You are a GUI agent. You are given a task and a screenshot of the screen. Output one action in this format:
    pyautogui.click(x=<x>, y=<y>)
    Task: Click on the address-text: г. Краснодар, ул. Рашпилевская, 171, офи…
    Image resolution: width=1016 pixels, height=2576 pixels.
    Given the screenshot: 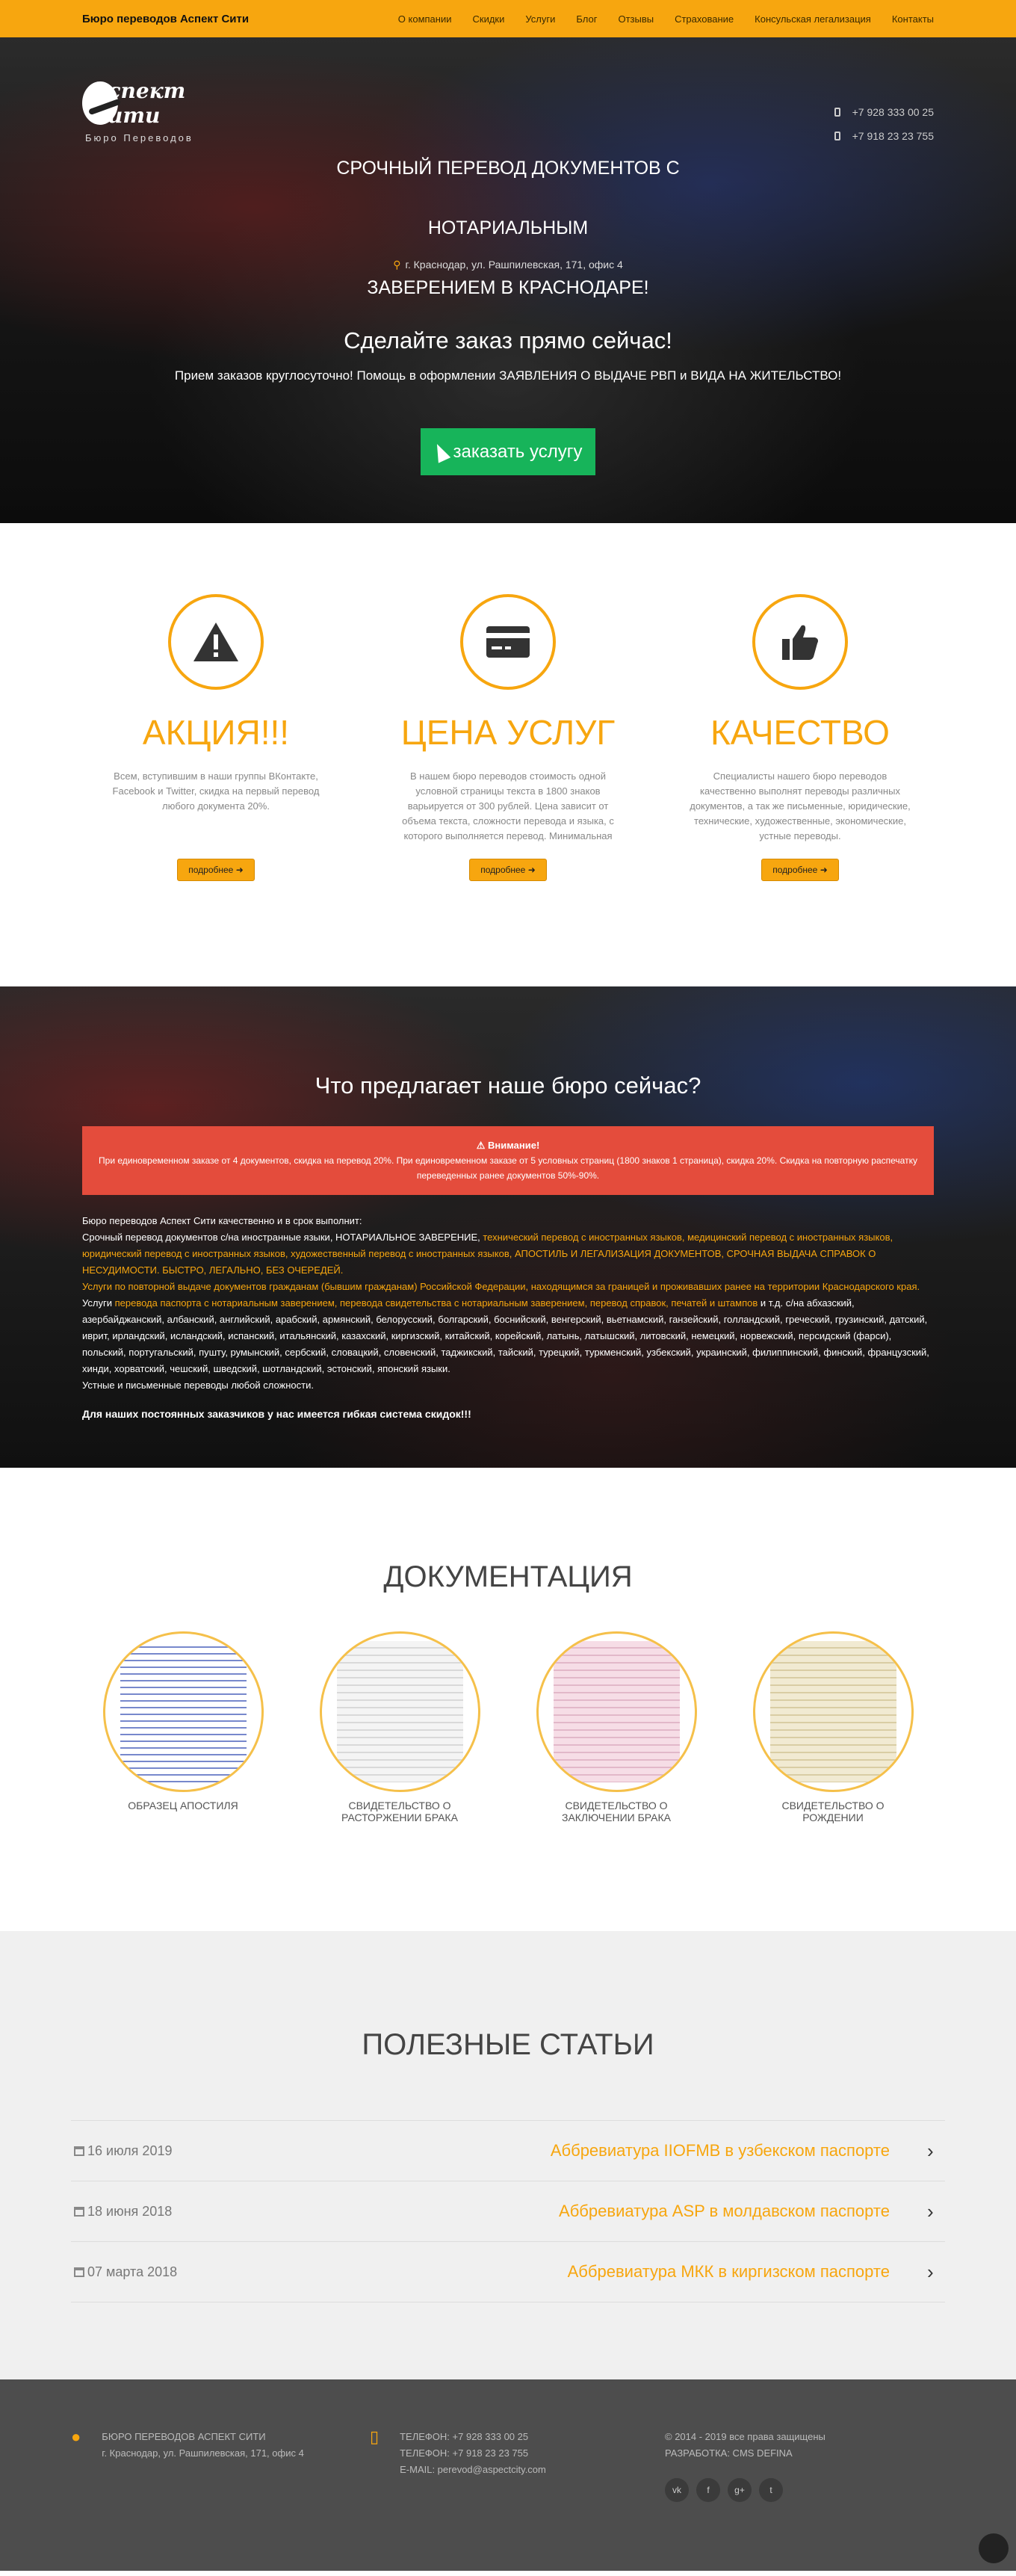 What is the action you would take?
    pyautogui.click(x=514, y=265)
    